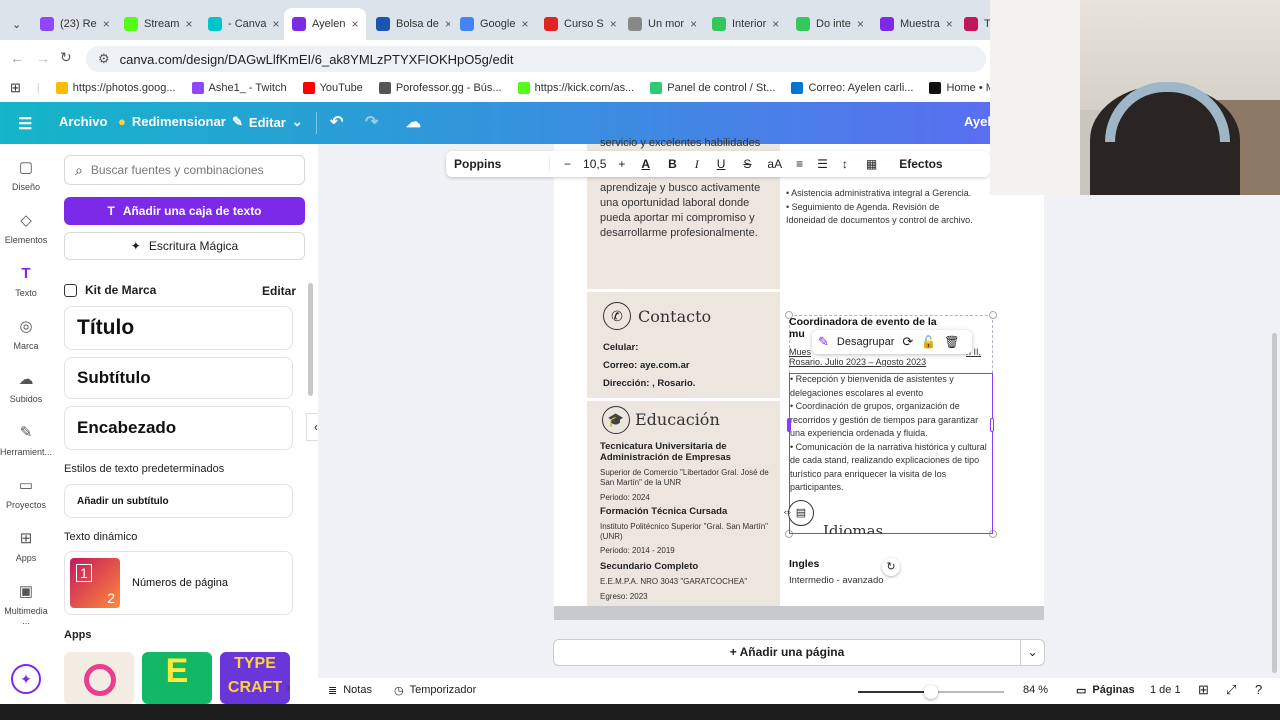 The width and height of the screenshot is (1280, 720). I want to click on font-family-select: Poppins, so click(502, 164).